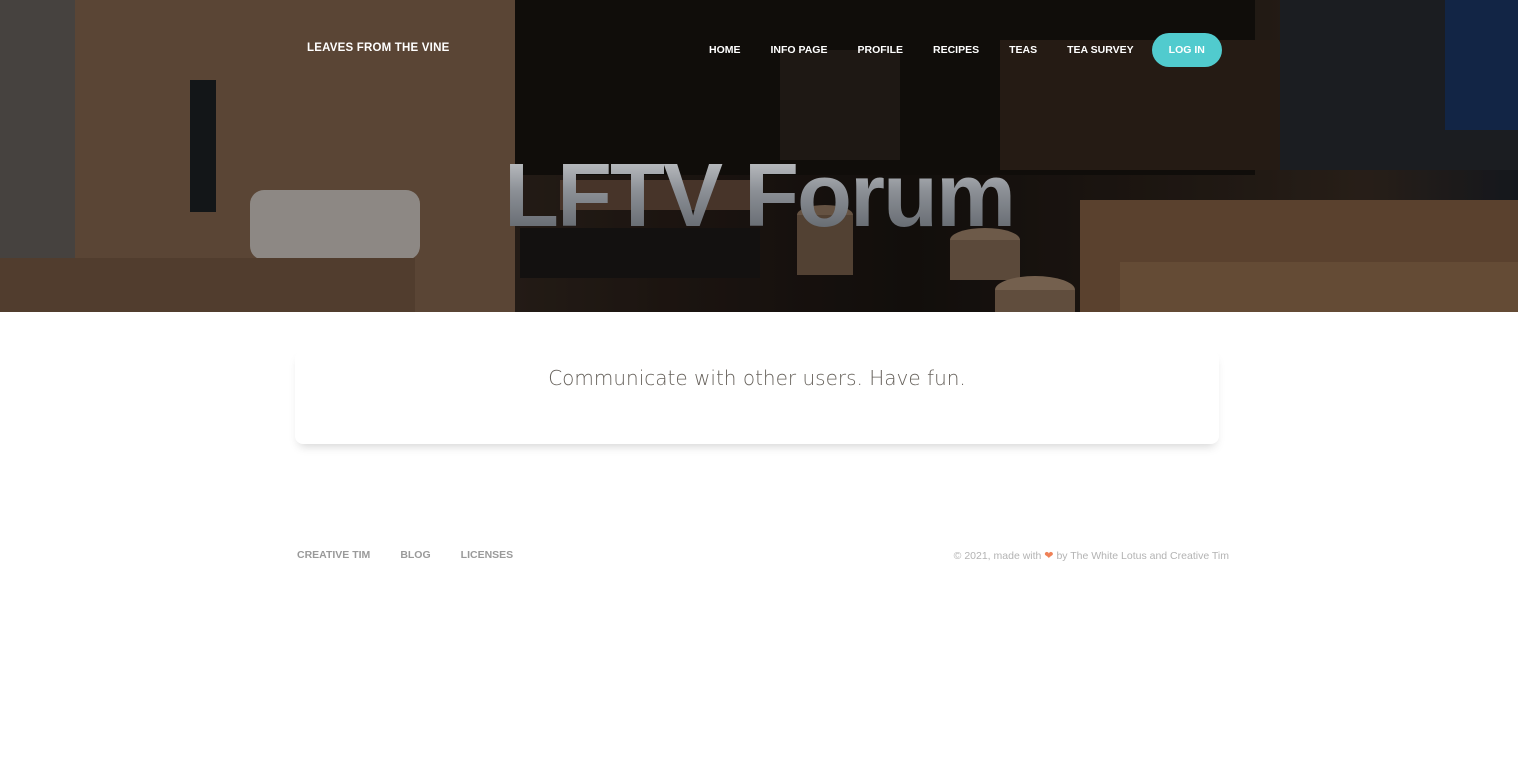  Describe the element at coordinates (1100, 50) in the screenshot. I see `nav-tea-survey: TEA SURVEY` at that location.